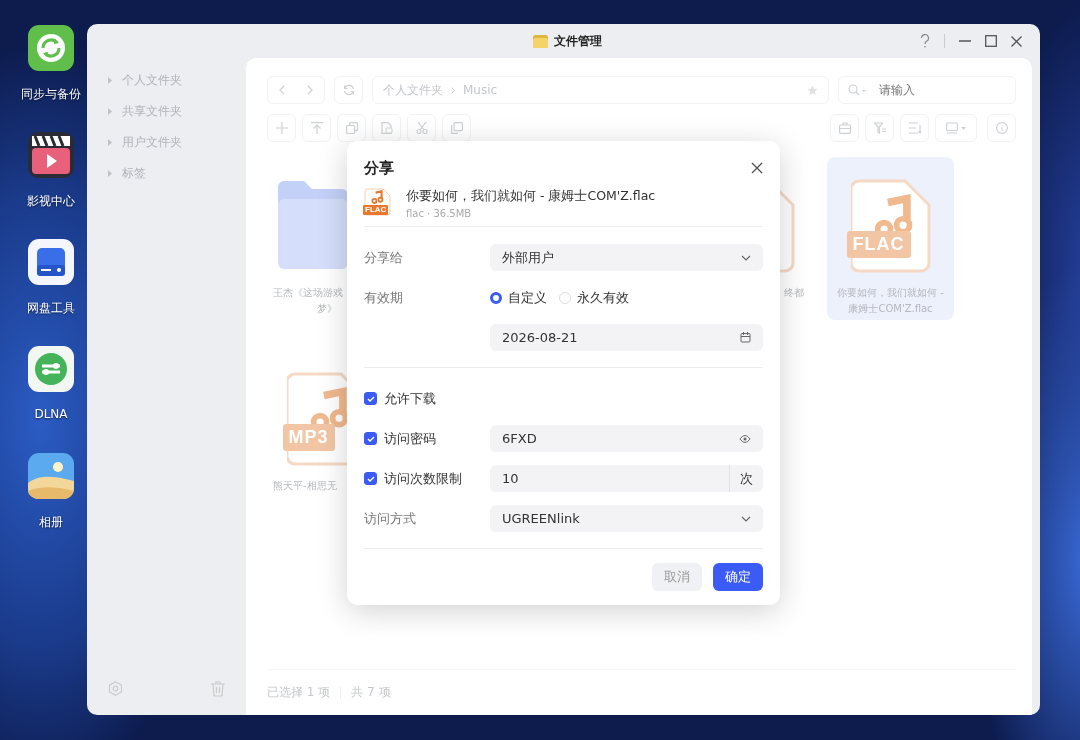 The width and height of the screenshot is (1080, 740). Describe the element at coordinates (379, 168) in the screenshot. I see `dialog-title: 分享` at that location.